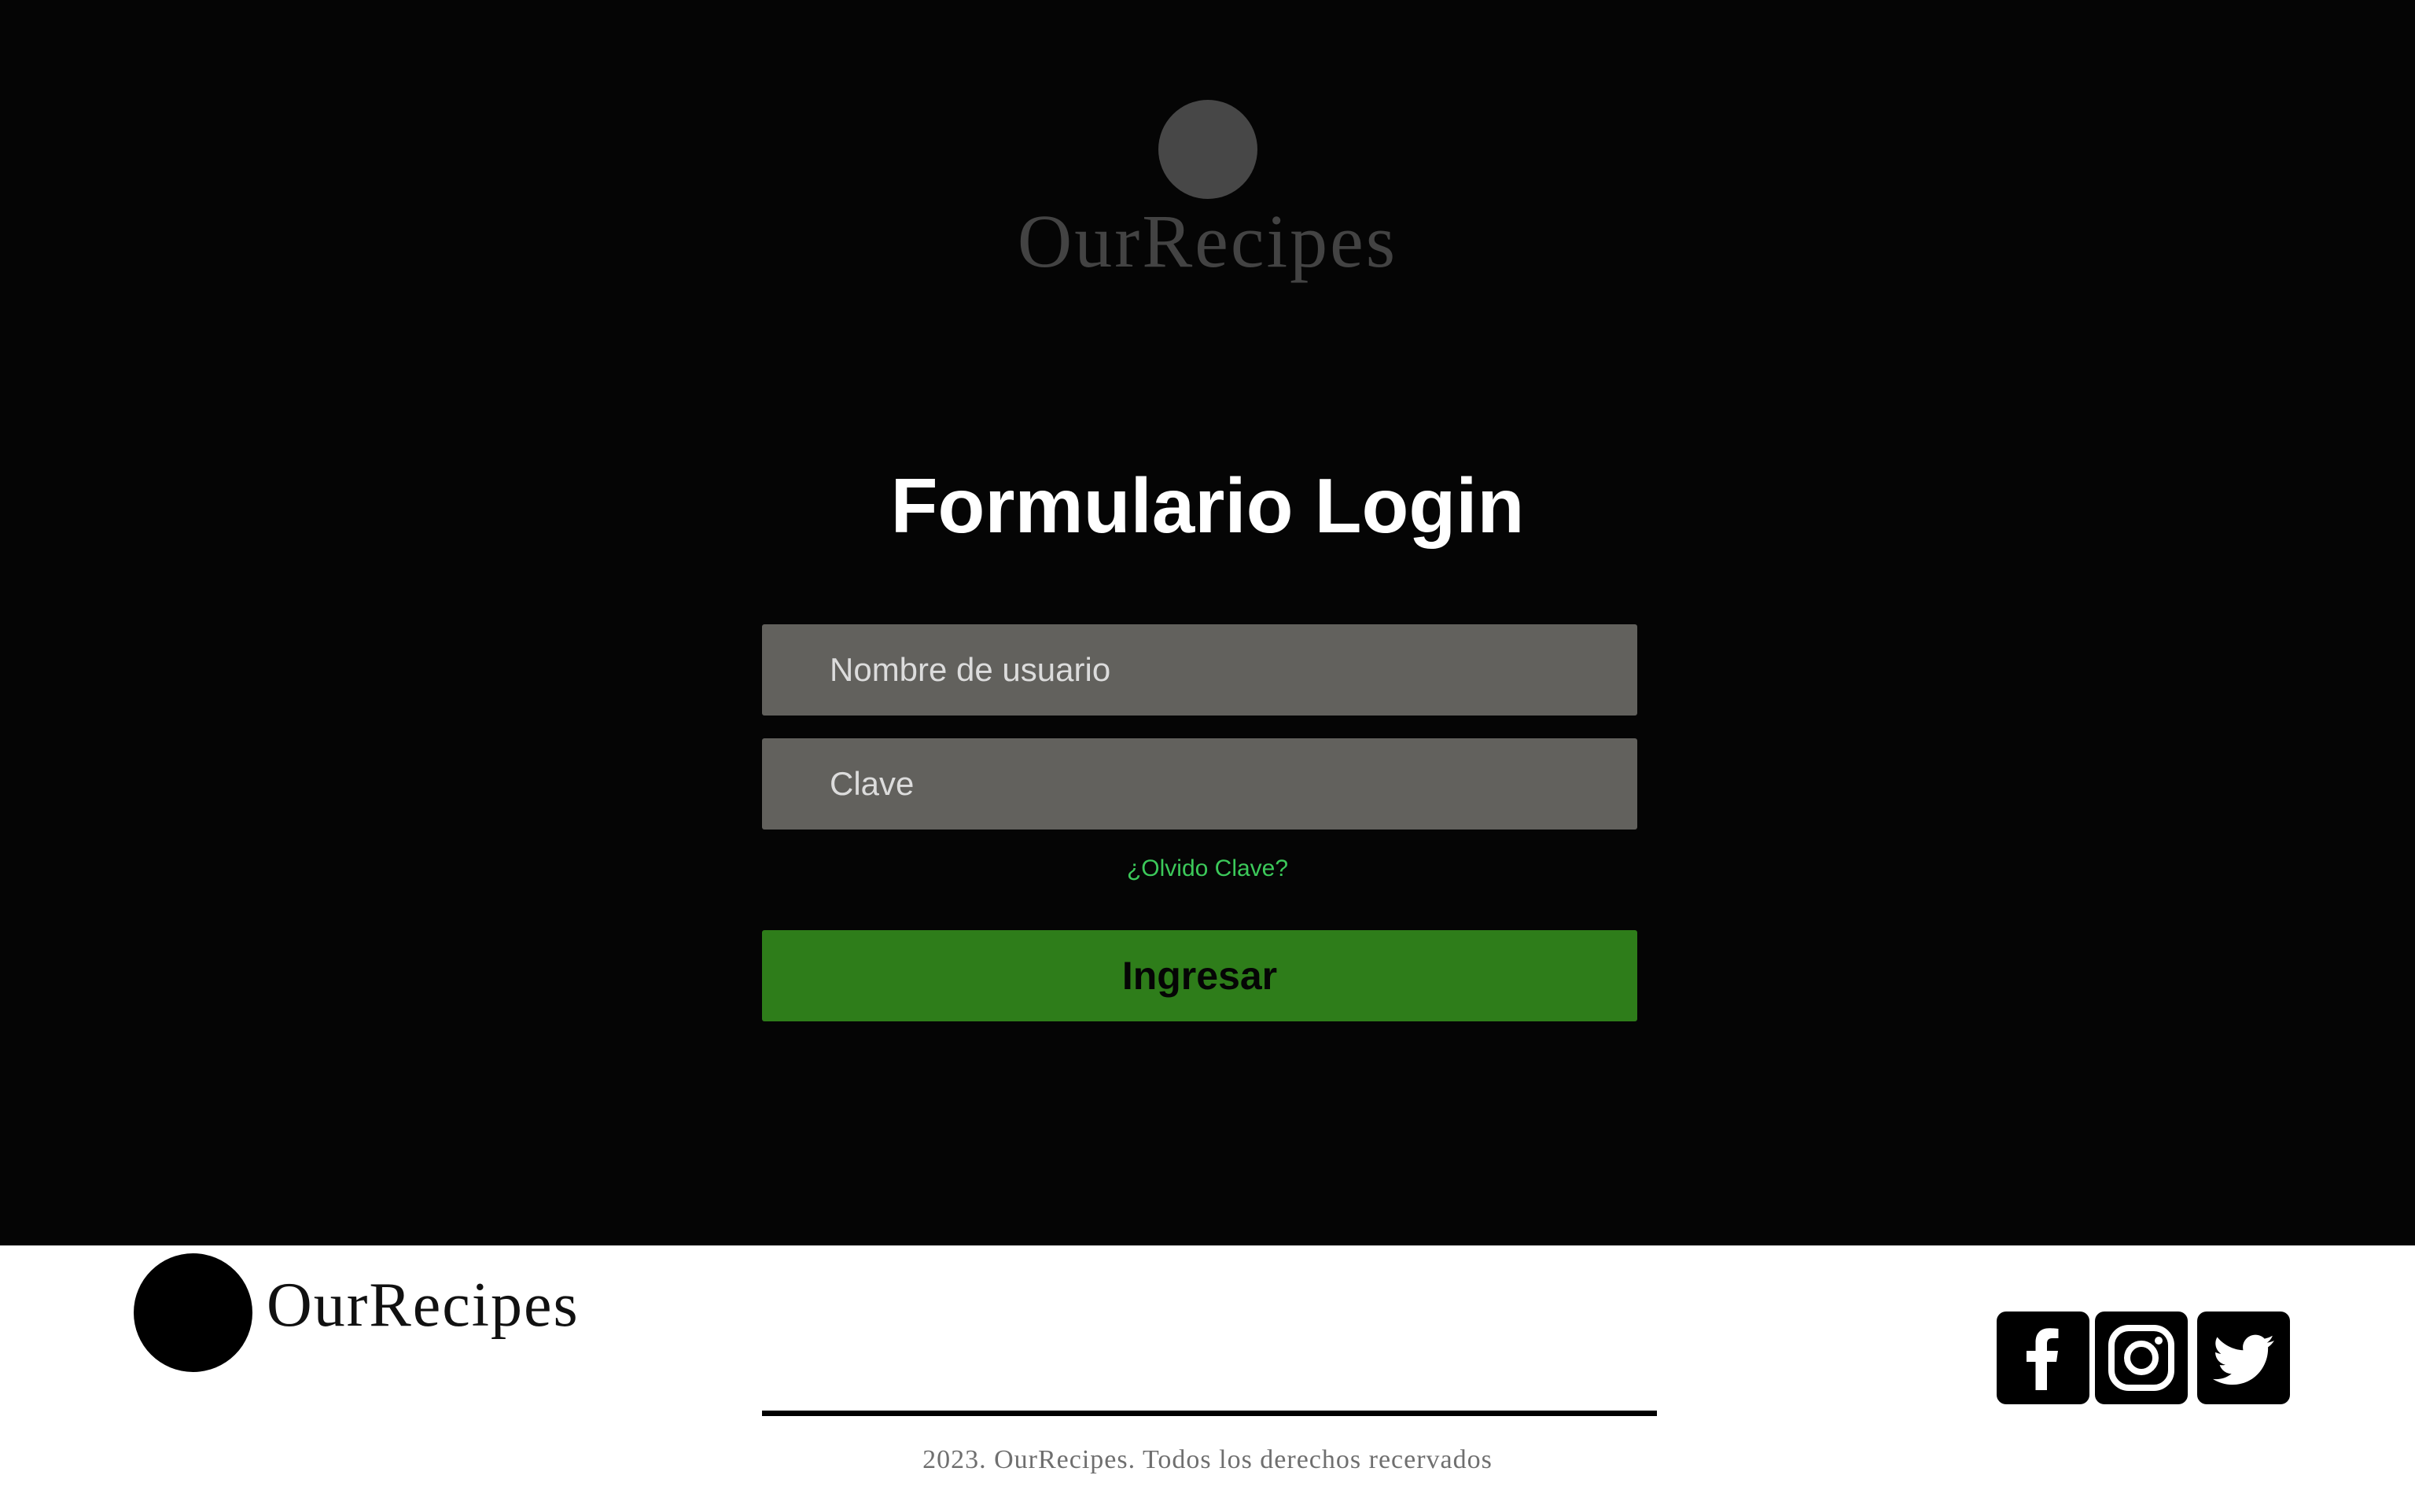 The image size is (2415, 1512). Describe the element at coordinates (423, 1305) in the screenshot. I see `footer-logo-text: OurRecipes` at that location.